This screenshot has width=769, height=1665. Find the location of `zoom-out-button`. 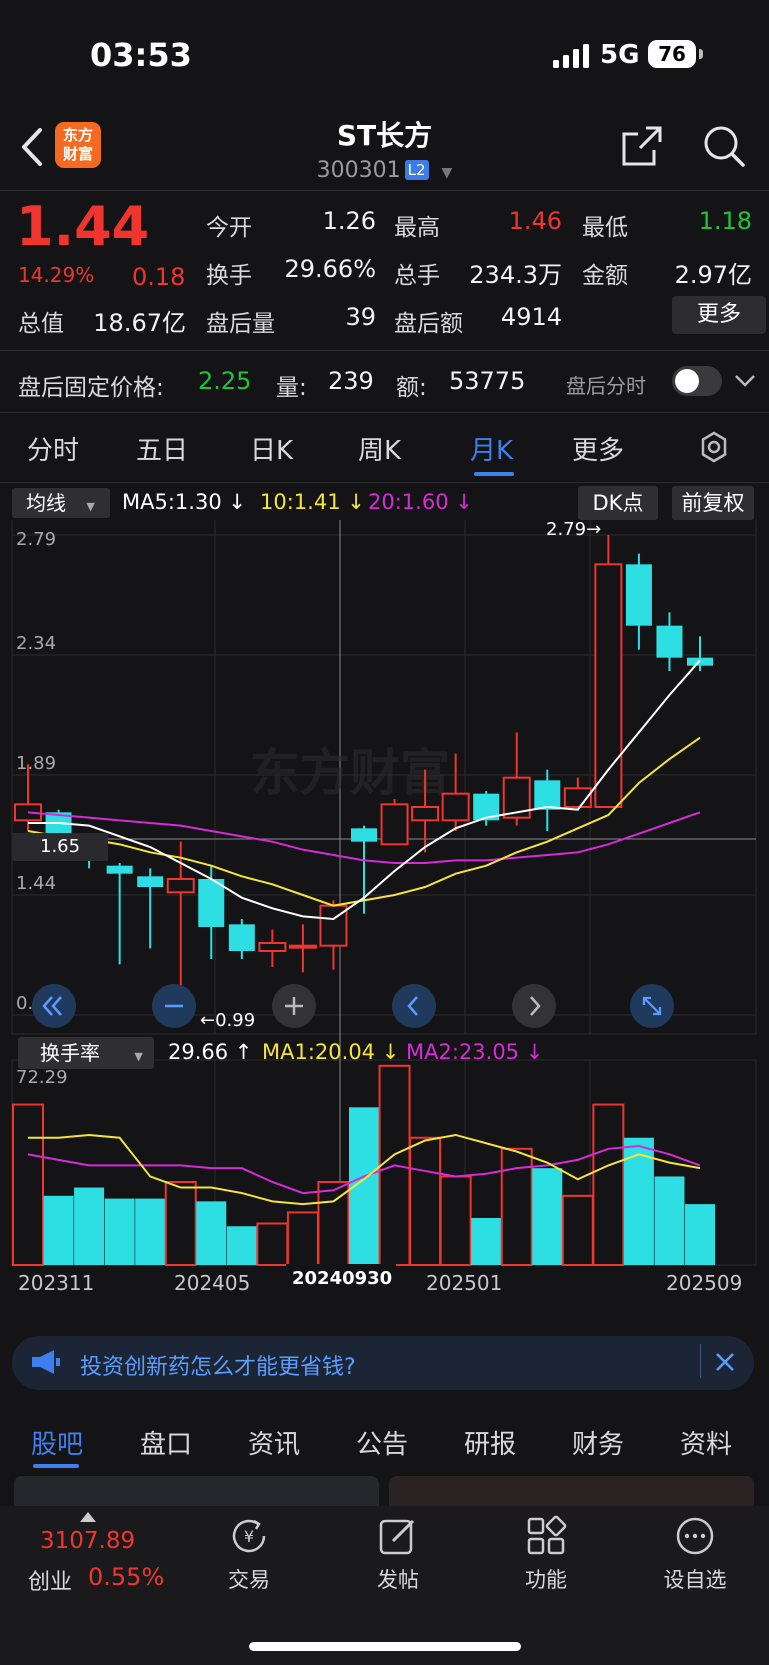

zoom-out-button is located at coordinates (174, 1006).